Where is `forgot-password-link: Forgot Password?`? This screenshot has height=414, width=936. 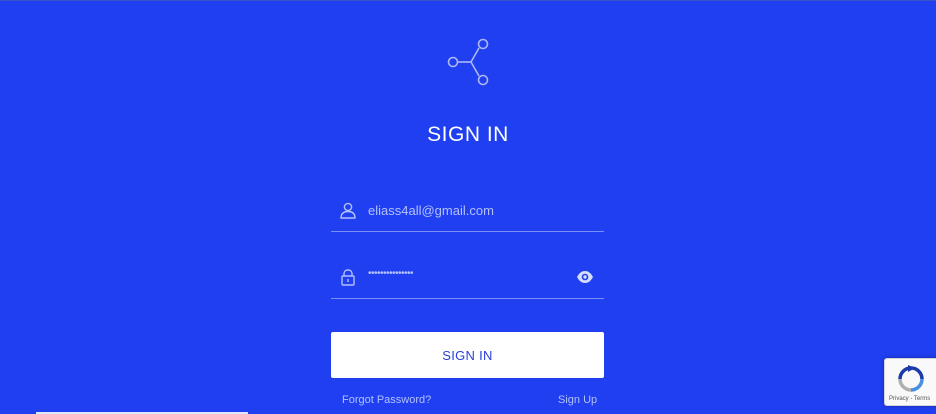 forgot-password-link: Forgot Password? is located at coordinates (386, 400).